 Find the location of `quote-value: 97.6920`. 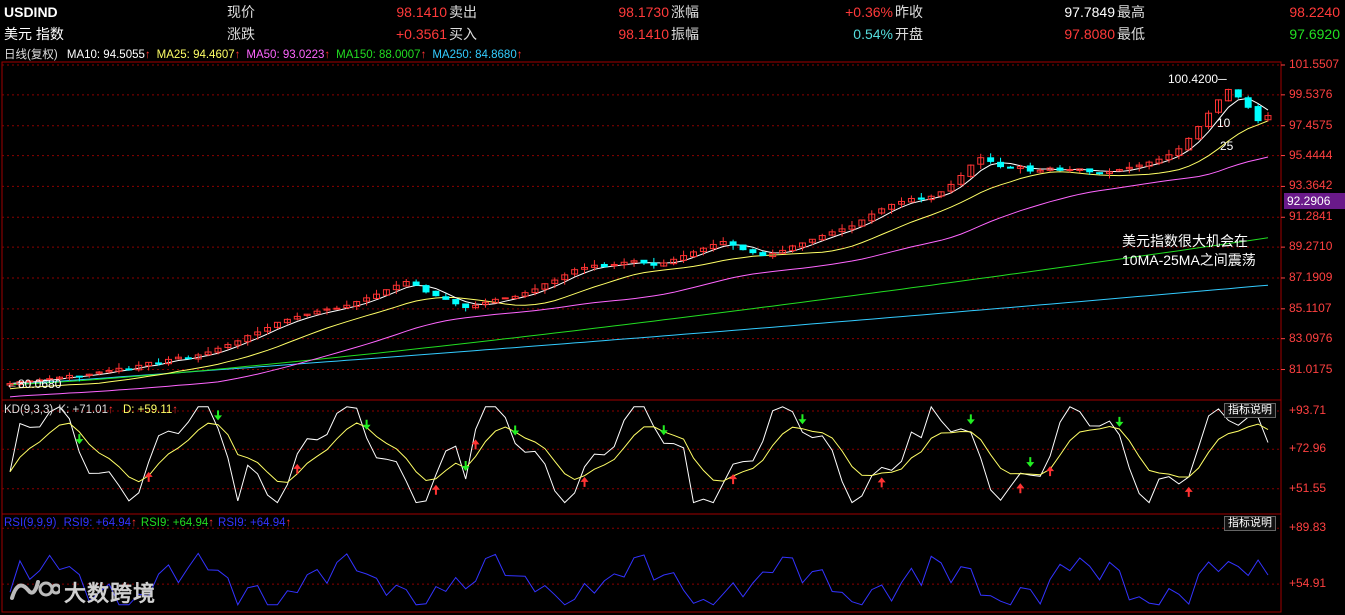

quote-value: 97.6920 is located at coordinates (1314, 34).